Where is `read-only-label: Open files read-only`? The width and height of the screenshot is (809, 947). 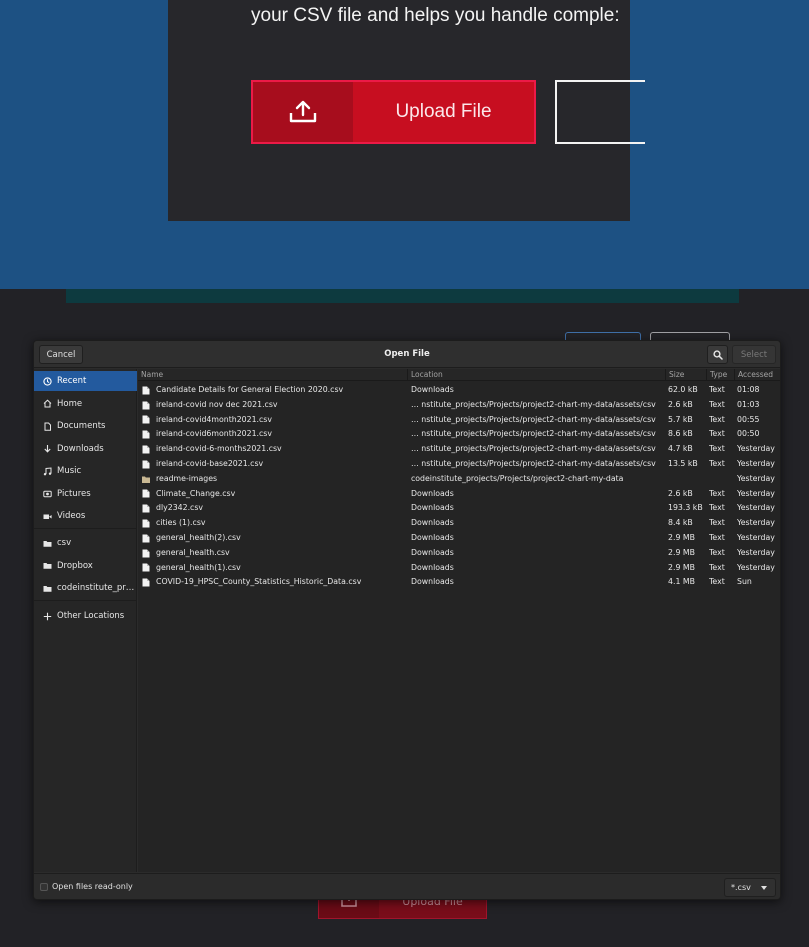 read-only-label: Open files read-only is located at coordinates (92, 886).